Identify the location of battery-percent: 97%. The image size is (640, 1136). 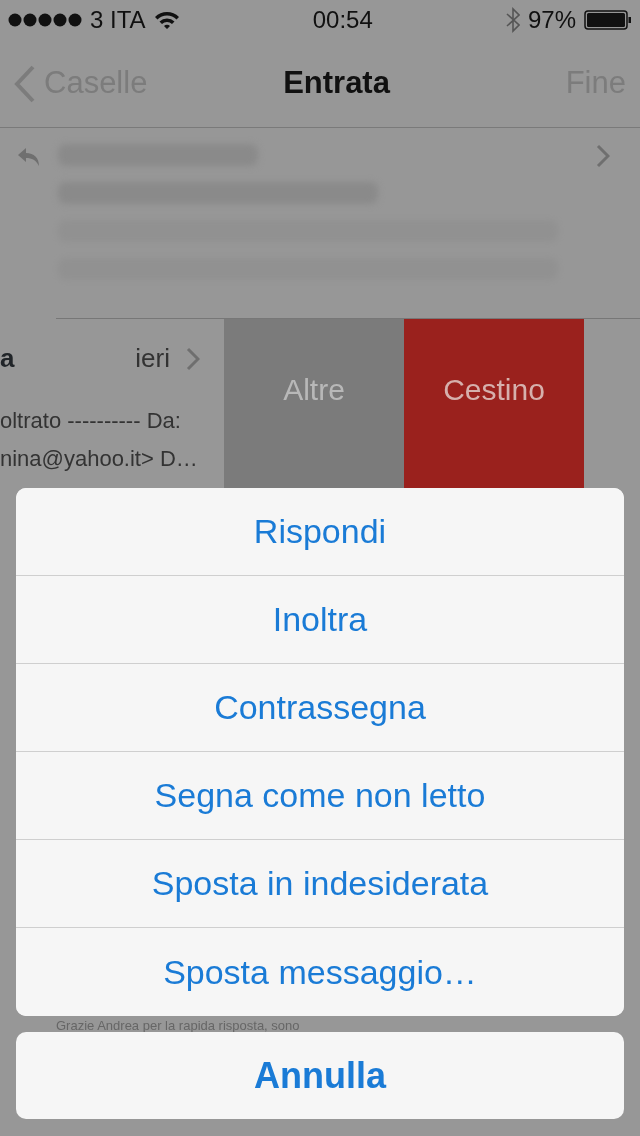
(551, 20).